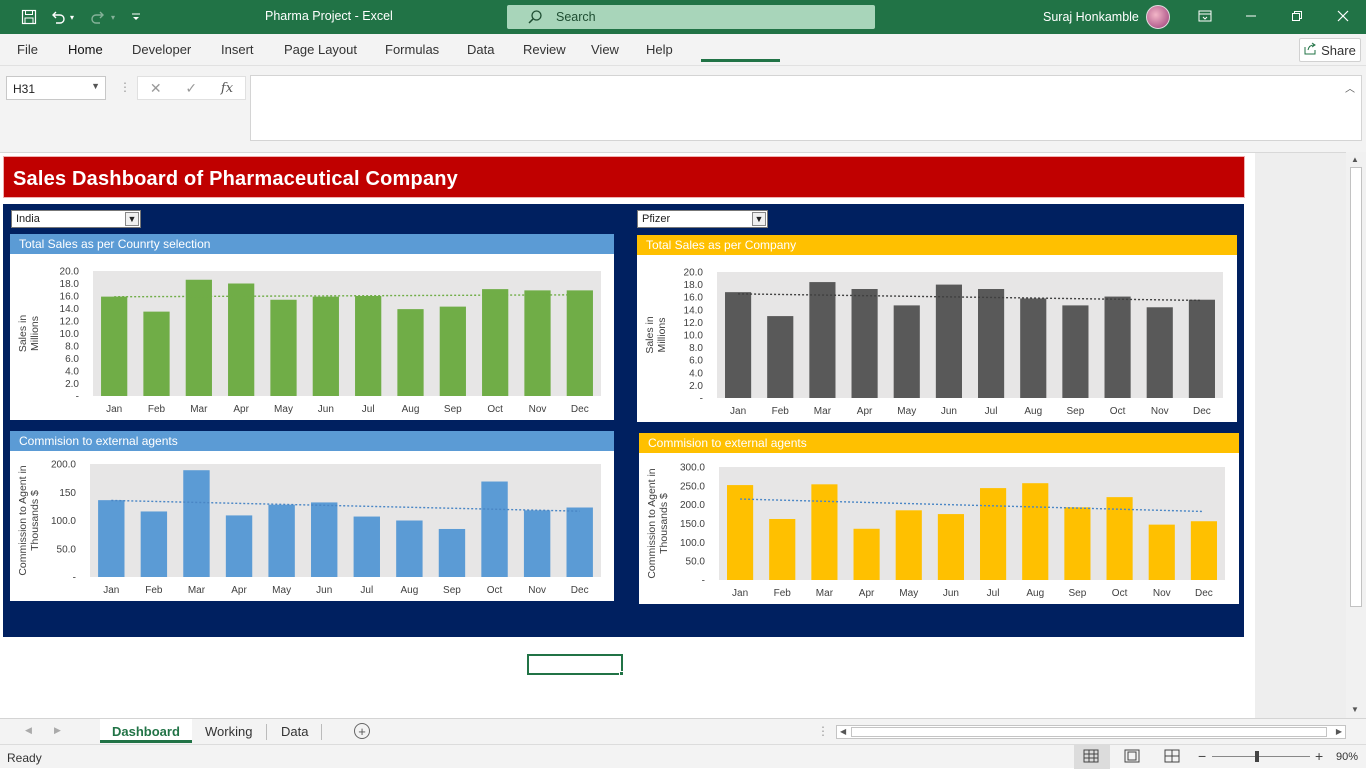 This screenshot has width=1366, height=769. I want to click on zoom-in-icon: +, so click(1319, 756).